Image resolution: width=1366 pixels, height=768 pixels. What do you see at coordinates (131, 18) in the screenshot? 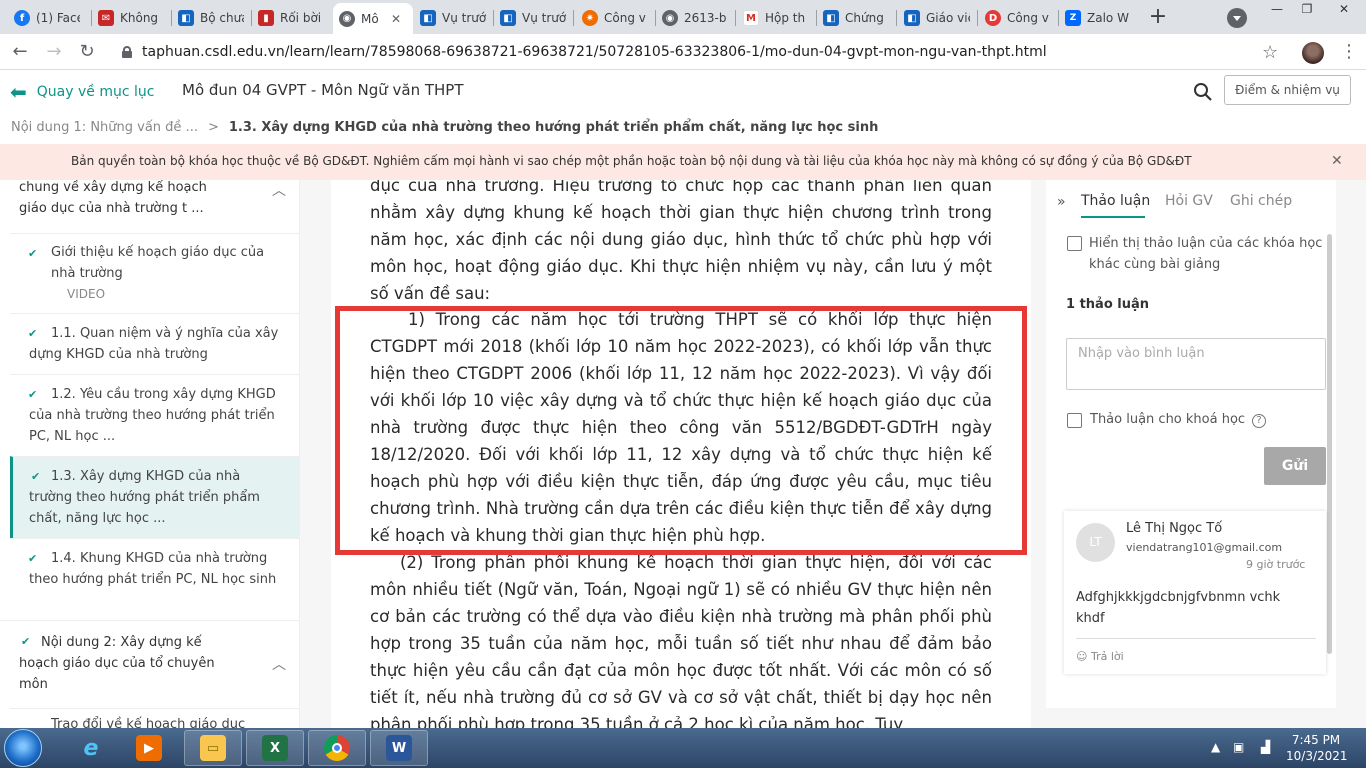
I see `browser-tab: ✉ Không` at bounding box center [131, 18].